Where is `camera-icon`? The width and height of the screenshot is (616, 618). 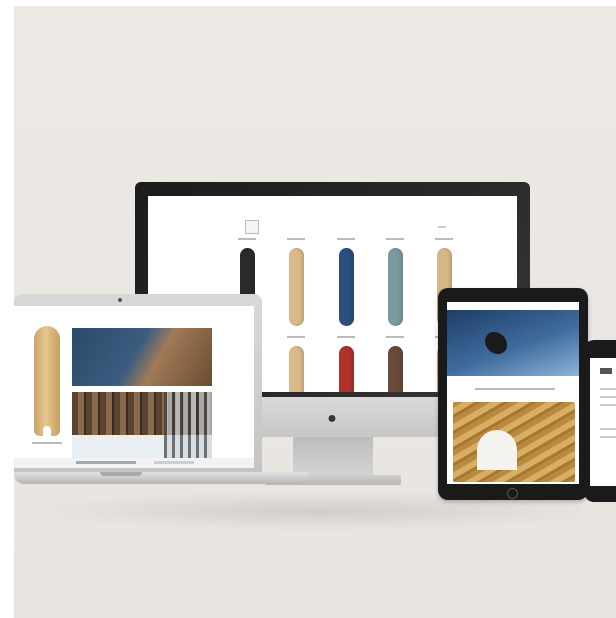
camera-icon is located at coordinates (120, 300).